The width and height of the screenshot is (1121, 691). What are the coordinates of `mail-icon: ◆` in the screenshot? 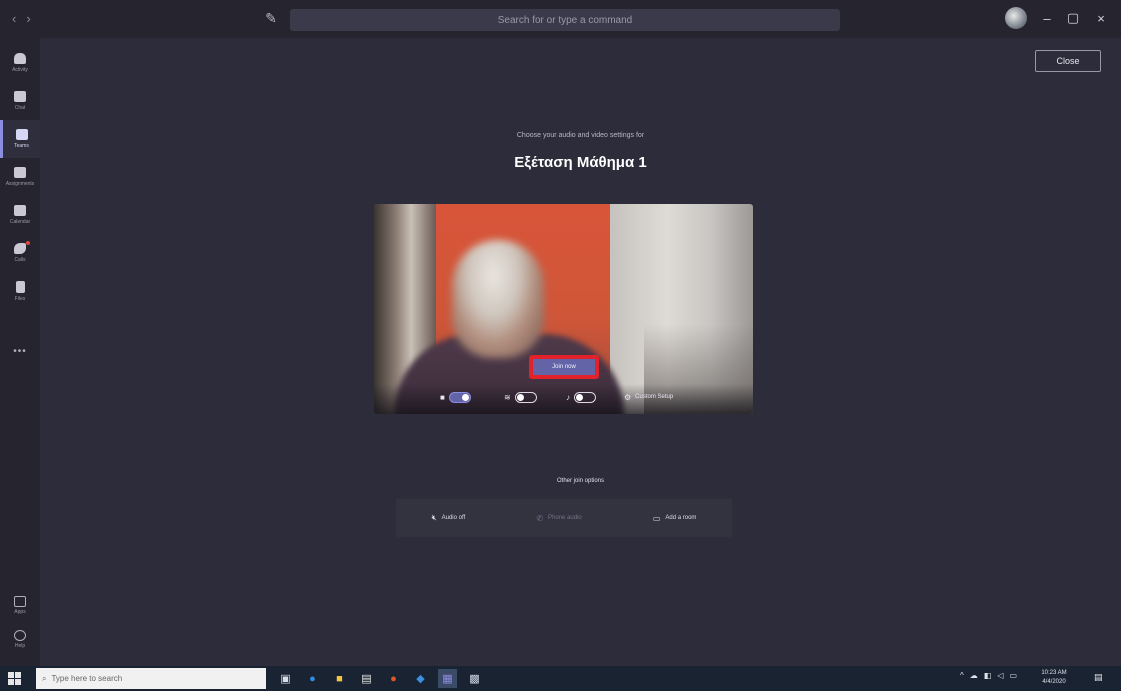 It's located at (420, 678).